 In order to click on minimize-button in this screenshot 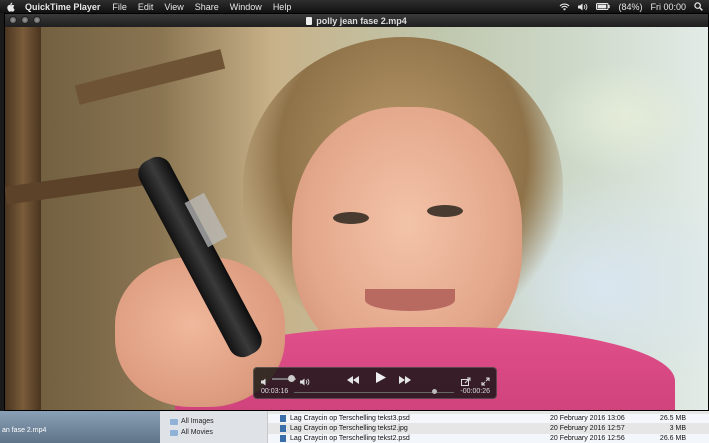, I will do `click(25, 20)`.